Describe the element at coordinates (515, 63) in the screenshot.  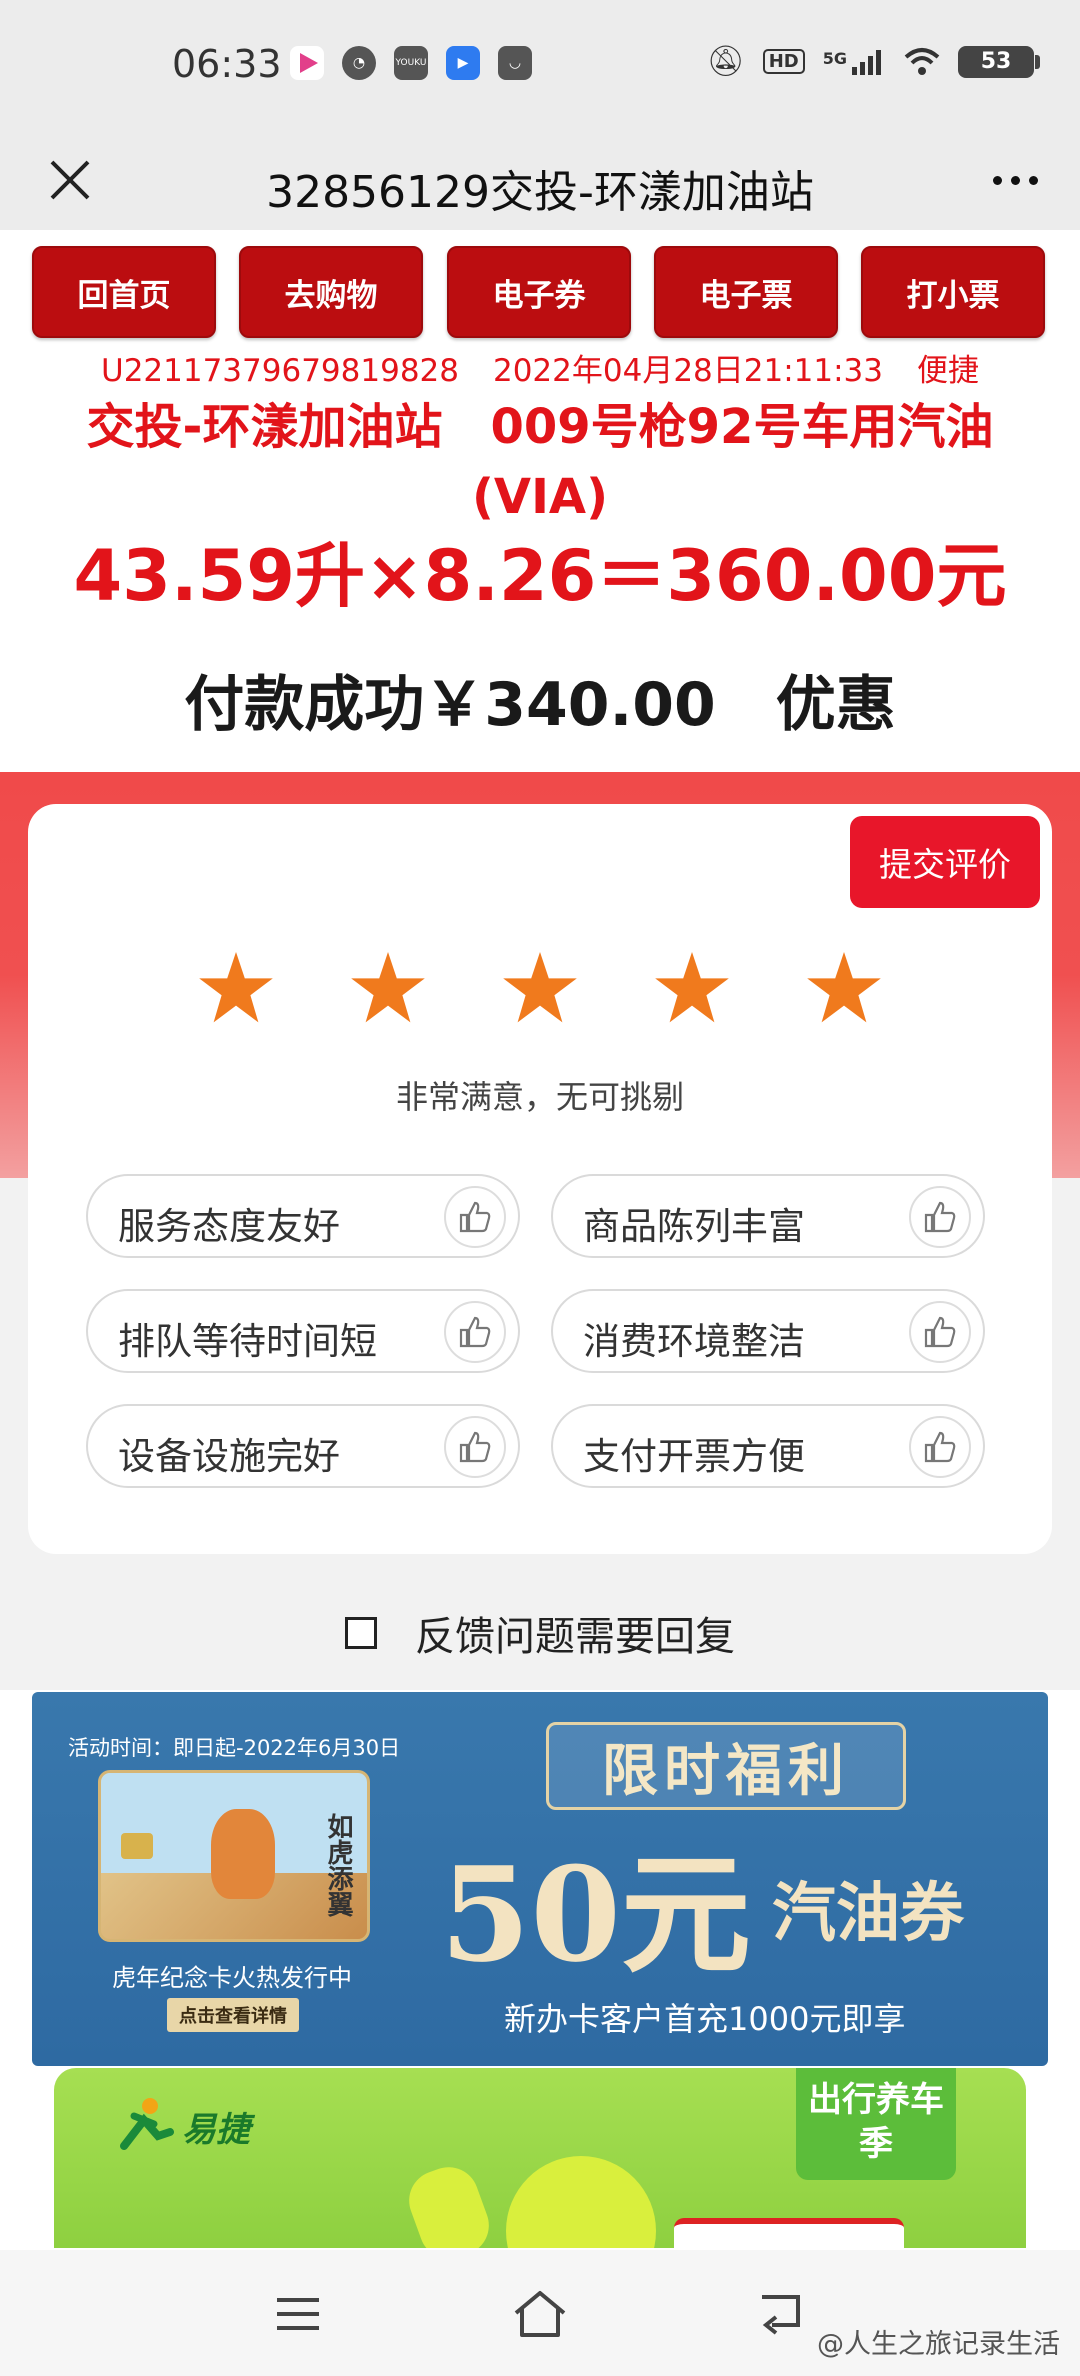
I see `shop-app-icon: ◡` at that location.